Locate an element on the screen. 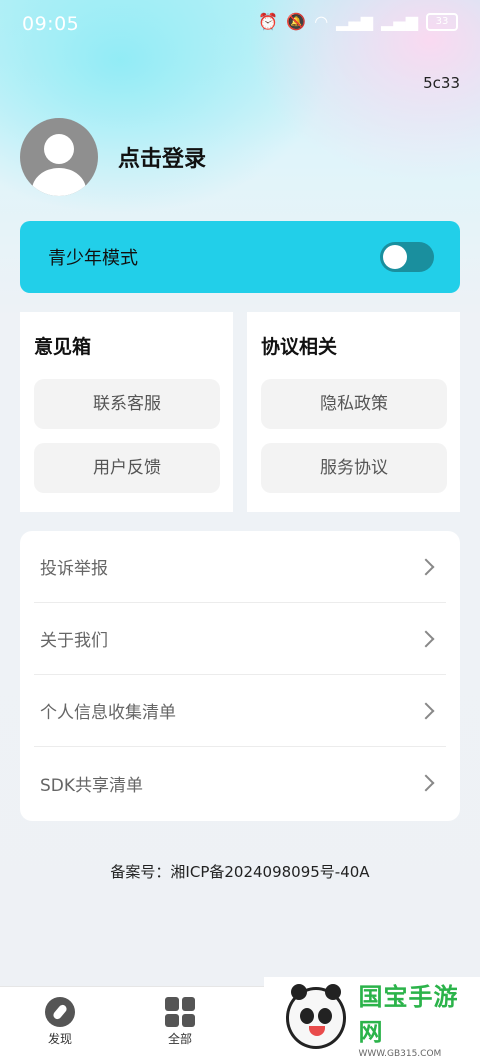  menu-item-about: 关于我们 is located at coordinates (240, 639).